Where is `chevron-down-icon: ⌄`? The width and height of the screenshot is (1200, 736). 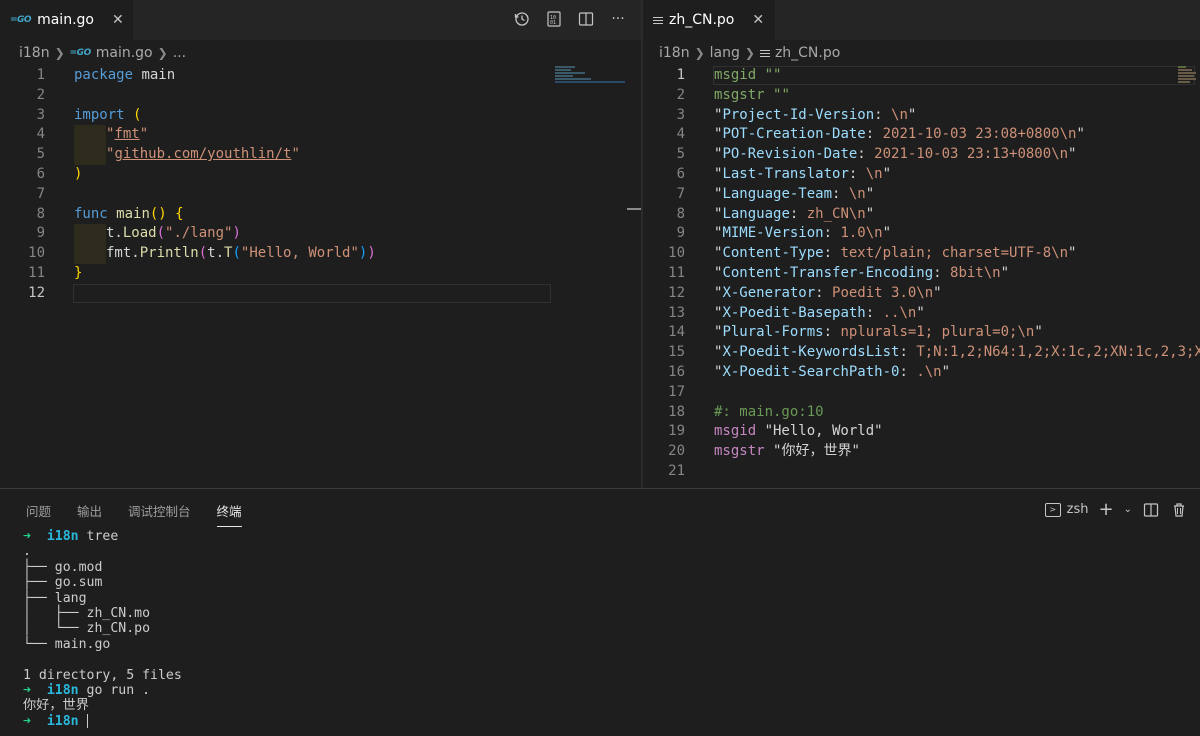
chevron-down-icon: ⌄ is located at coordinates (1128, 509).